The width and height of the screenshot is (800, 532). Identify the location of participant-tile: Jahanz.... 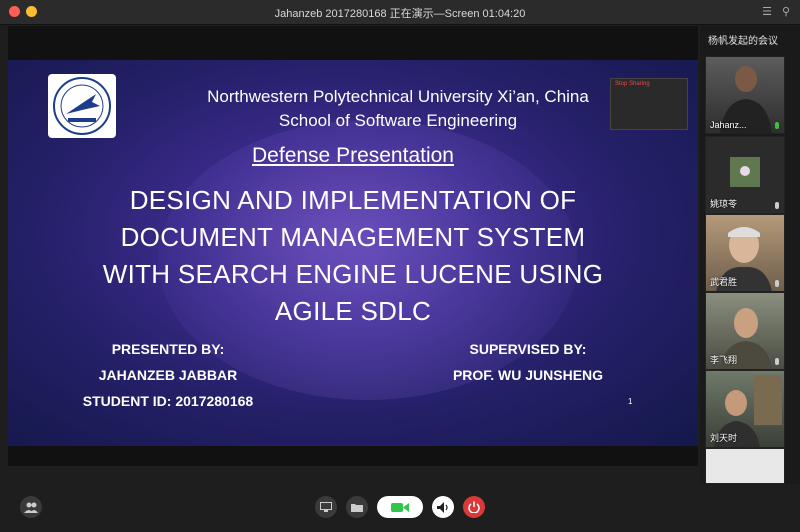
(745, 95).